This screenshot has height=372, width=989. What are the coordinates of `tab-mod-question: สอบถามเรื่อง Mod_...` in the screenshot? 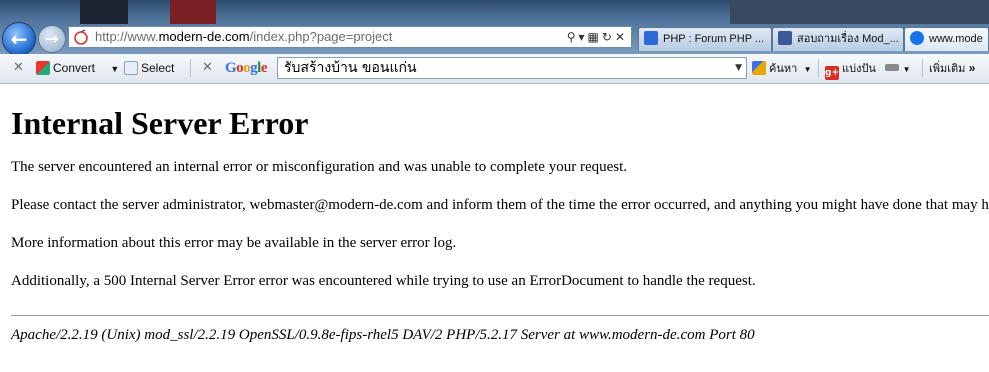 It's located at (838, 39).